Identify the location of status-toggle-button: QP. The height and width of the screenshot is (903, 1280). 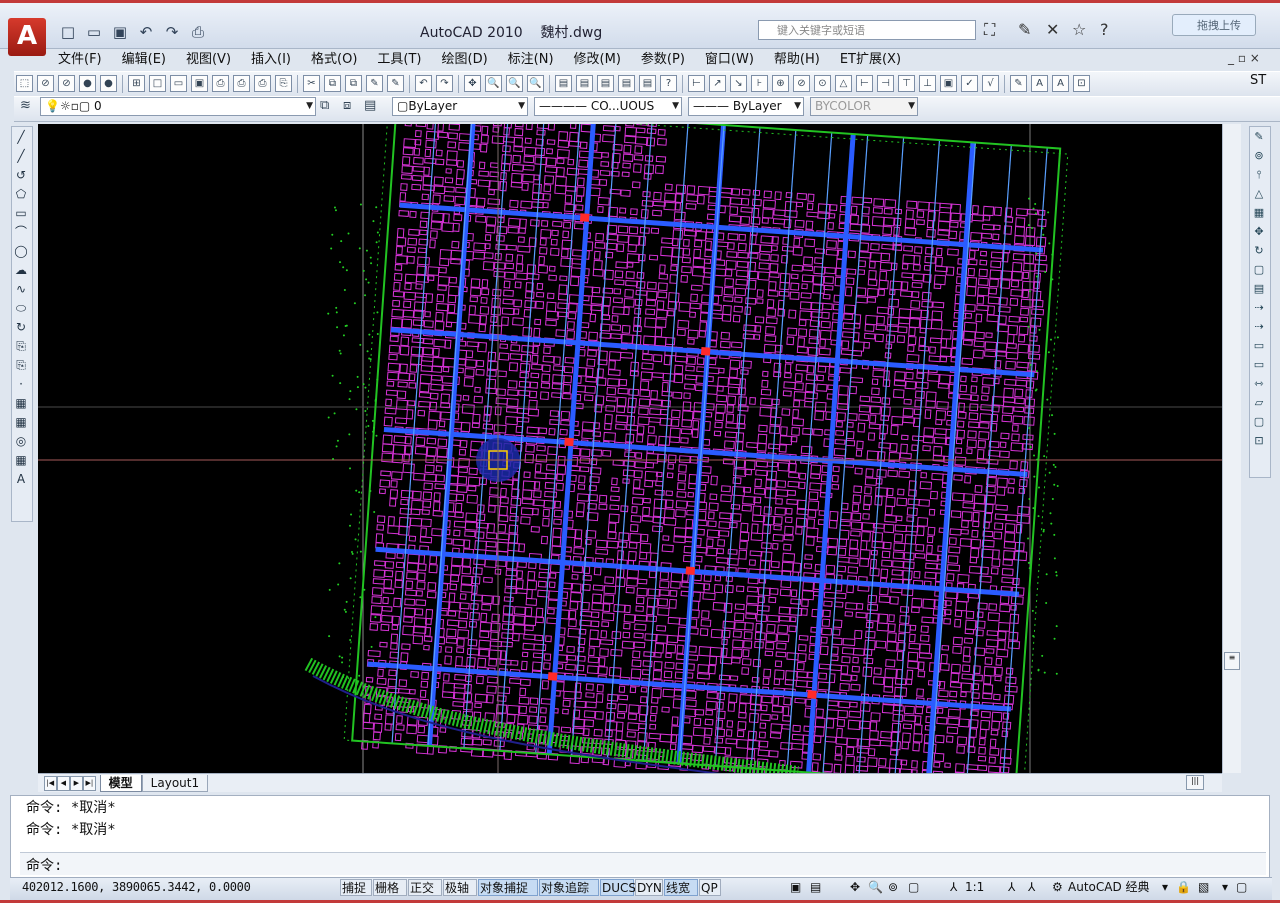
(710, 887).